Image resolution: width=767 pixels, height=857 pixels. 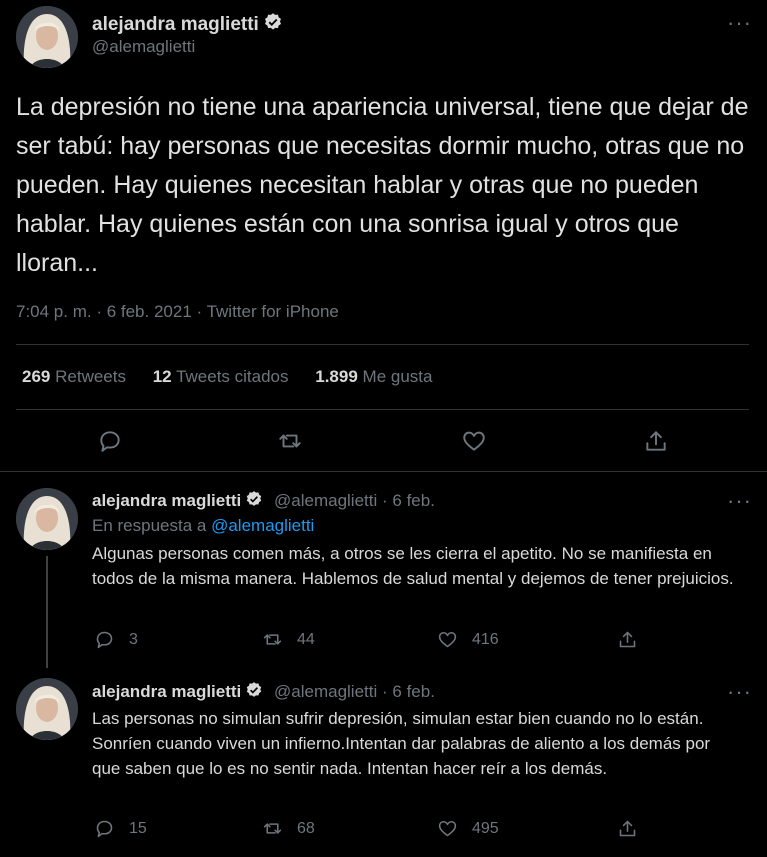 I want to click on retweets-count: 44, so click(x=306, y=639).